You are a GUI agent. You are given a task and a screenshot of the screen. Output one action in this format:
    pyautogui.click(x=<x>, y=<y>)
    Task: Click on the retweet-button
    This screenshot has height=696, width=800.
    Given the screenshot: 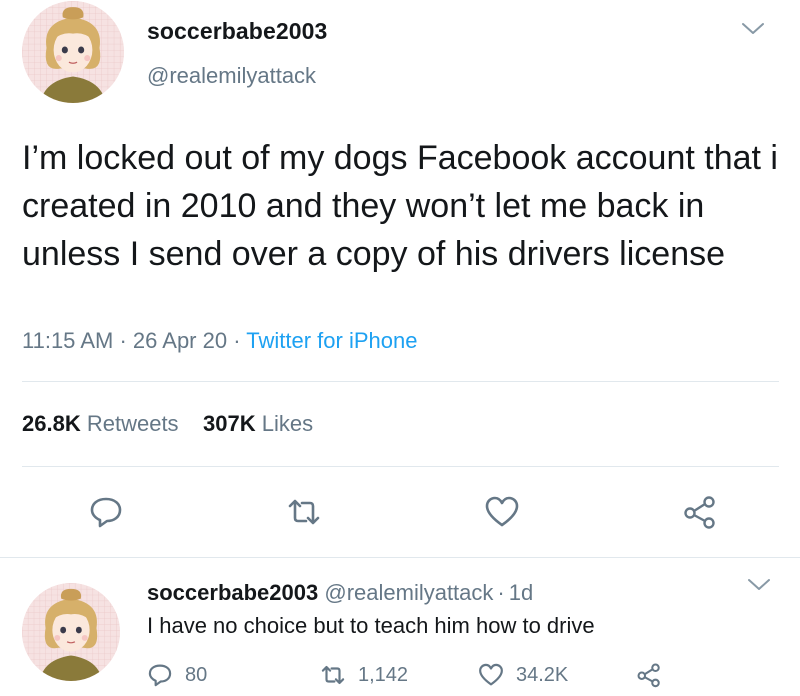 What is the action you would take?
    pyautogui.click(x=304, y=512)
    